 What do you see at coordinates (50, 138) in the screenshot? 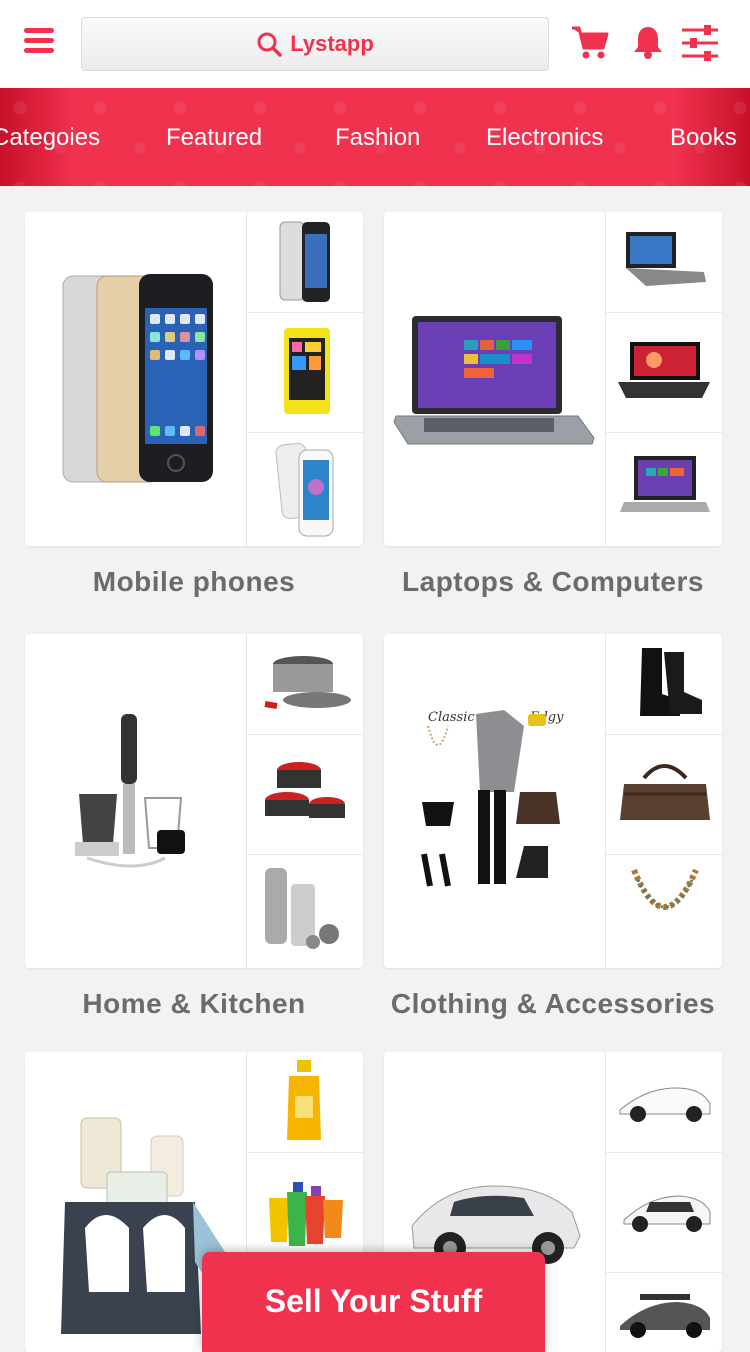
I see `tab-categories: Categoies` at bounding box center [50, 138].